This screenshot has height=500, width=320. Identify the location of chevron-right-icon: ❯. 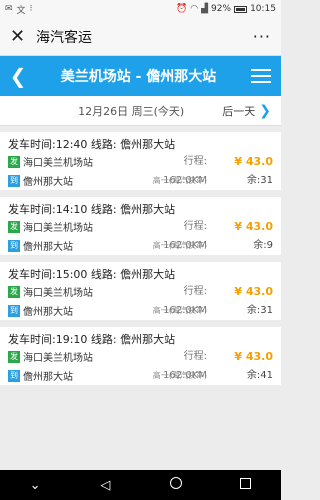
(265, 110).